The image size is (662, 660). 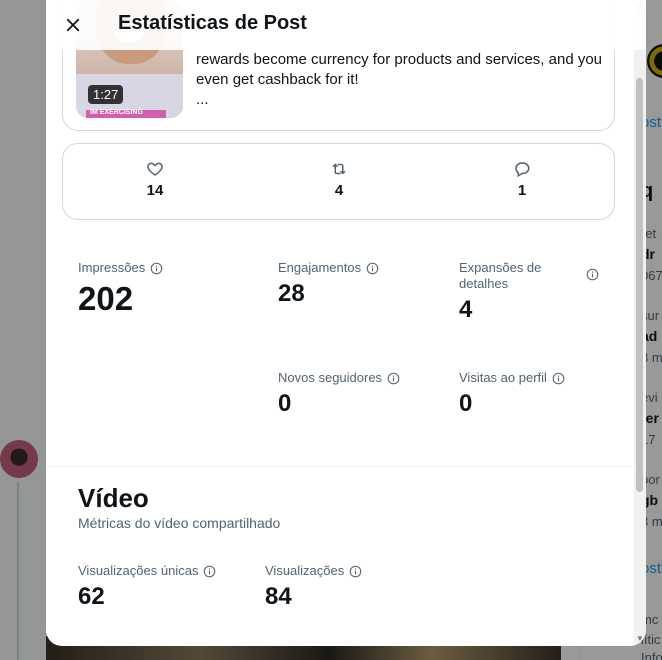 I want to click on views-metric: Visualizações 84, so click(x=313, y=587).